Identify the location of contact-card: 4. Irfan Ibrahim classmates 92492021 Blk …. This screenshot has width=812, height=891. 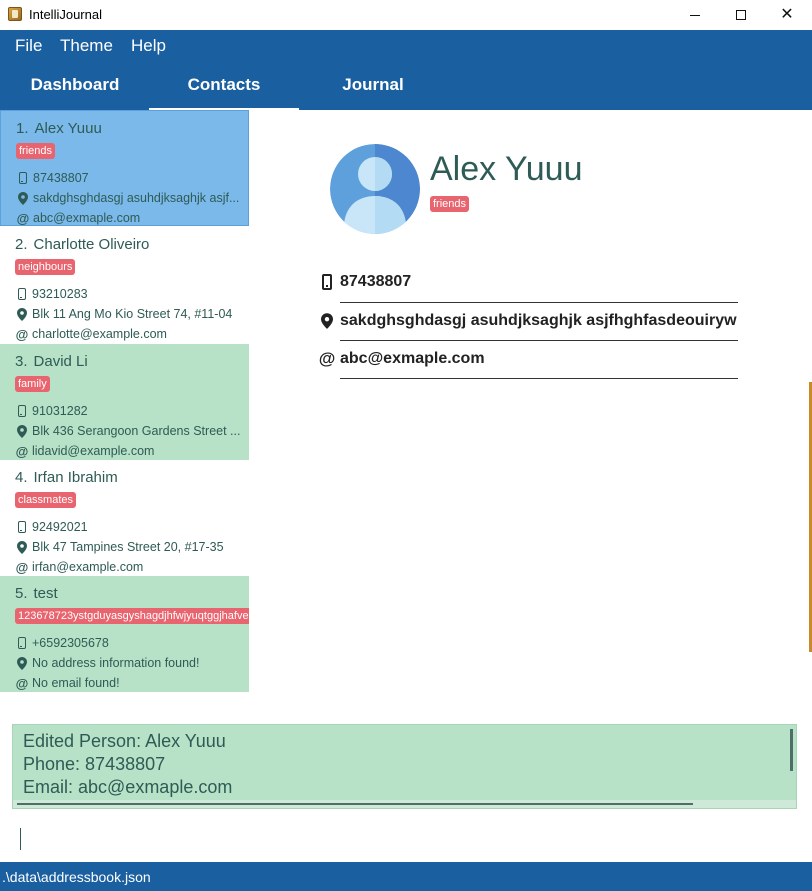
(124, 518).